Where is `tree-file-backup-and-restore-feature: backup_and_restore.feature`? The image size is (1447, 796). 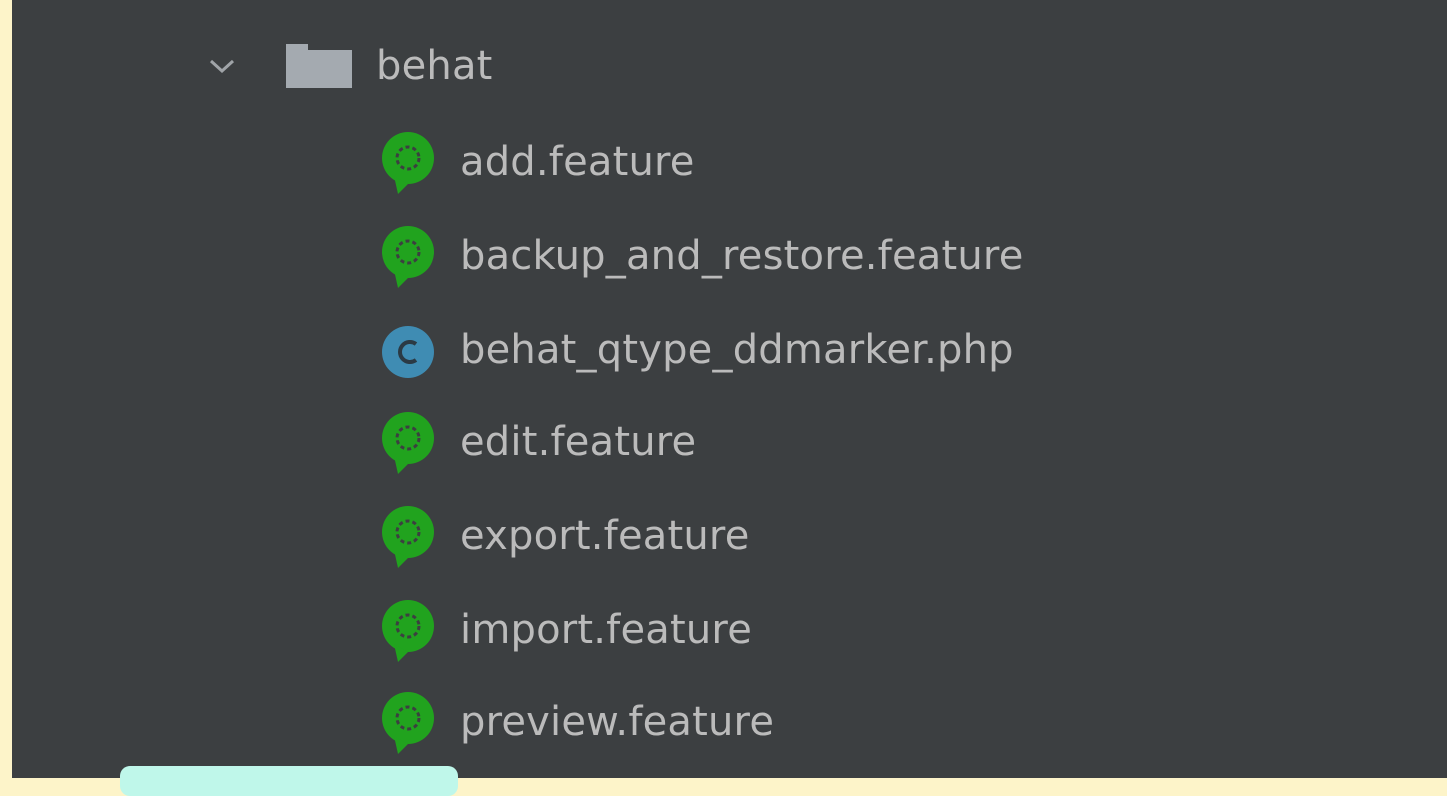
tree-file-backup-and-restore-feature: backup_and_restore.feature is located at coordinates (702, 256).